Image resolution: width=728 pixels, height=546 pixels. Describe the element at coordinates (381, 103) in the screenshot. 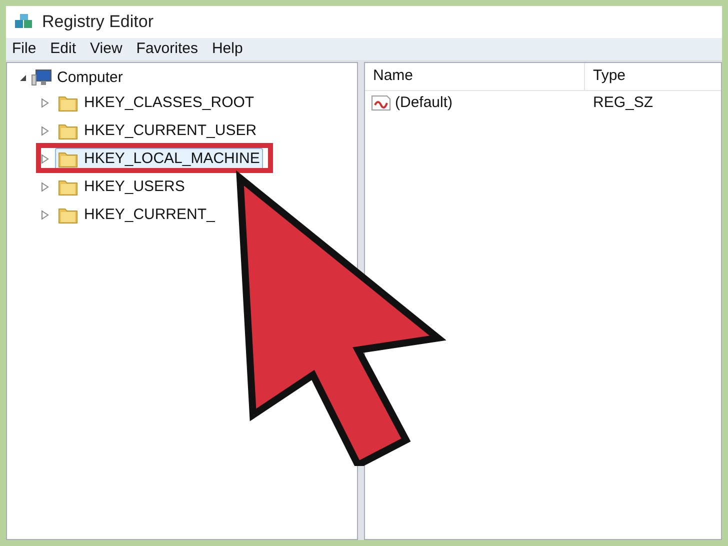

I see `string-value-icon` at that location.